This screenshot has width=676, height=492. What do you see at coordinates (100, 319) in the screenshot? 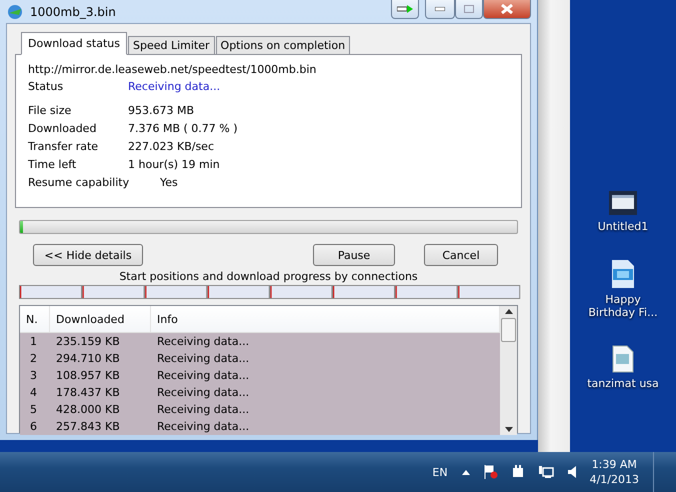
I see `column-header: Downloaded` at bounding box center [100, 319].